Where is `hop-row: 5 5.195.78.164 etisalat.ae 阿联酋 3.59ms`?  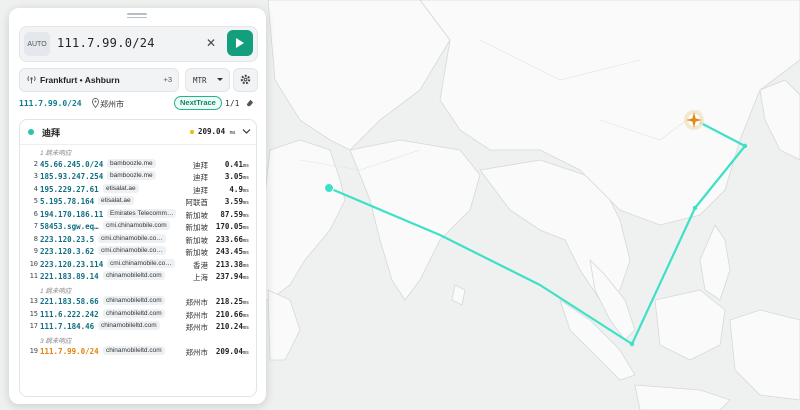
hop-row: 5 5.195.78.164 etisalat.ae 阿联酋 3.59ms is located at coordinates (138, 201).